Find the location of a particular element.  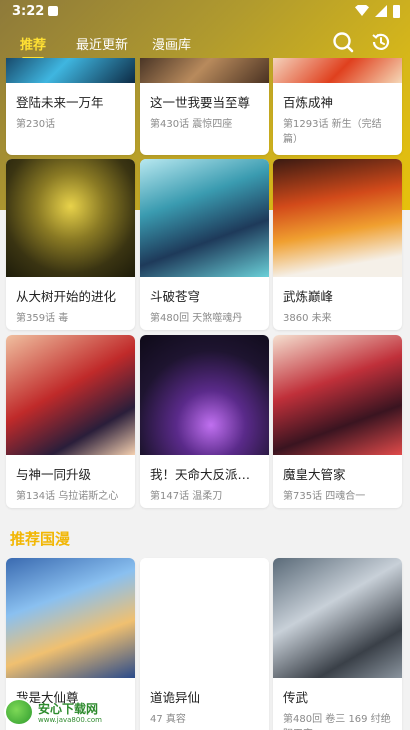

comic-subtitle: 3860 未来 is located at coordinates (307, 318).